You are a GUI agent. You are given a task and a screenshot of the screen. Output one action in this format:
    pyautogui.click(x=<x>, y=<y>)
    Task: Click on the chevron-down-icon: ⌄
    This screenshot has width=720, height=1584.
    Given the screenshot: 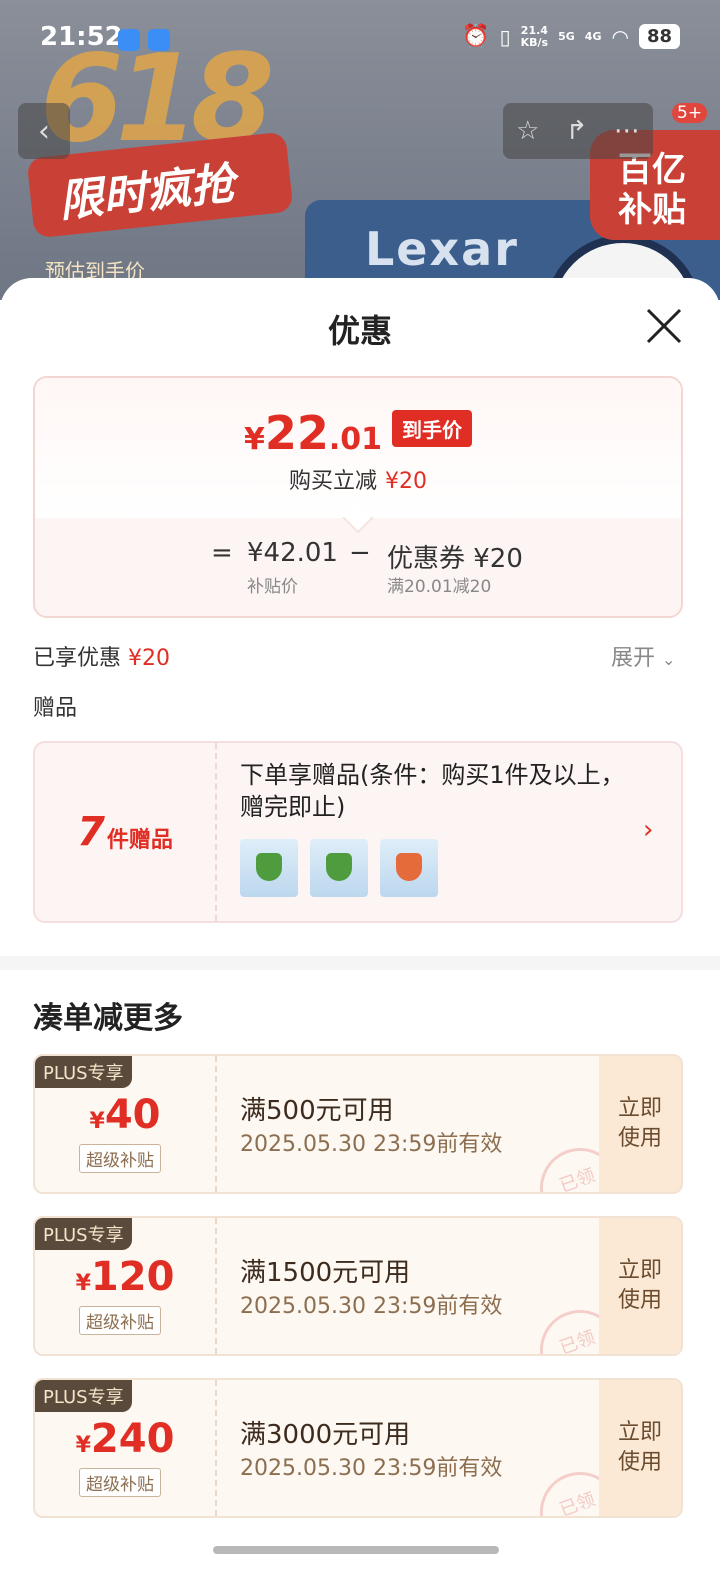 What is the action you would take?
    pyautogui.click(x=669, y=659)
    